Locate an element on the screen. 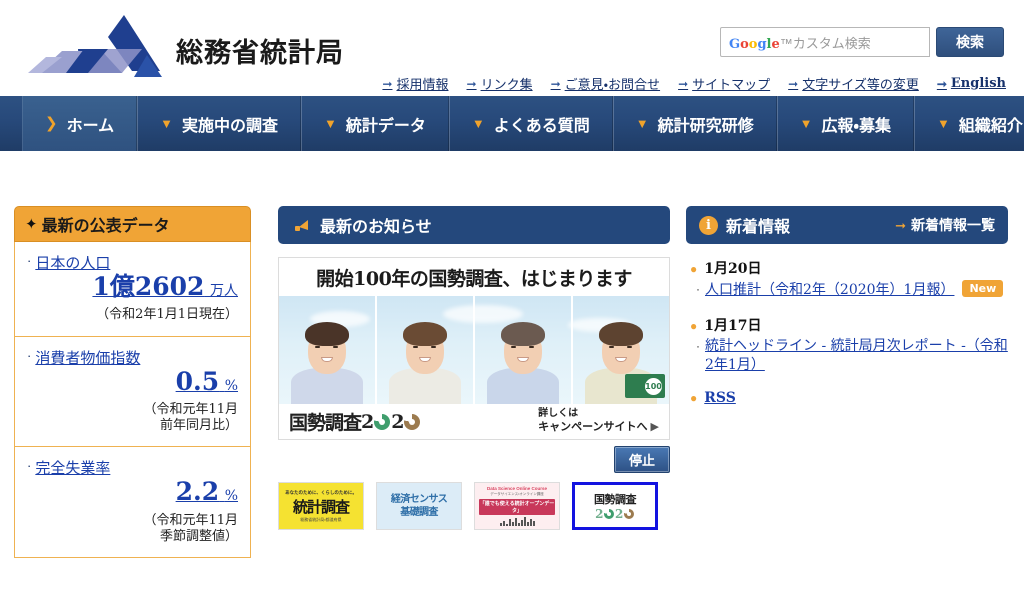 The width and height of the screenshot is (1024, 591). nav-item-ongoing-surveys: ▼ 実施中の調査 is located at coordinates (219, 123).